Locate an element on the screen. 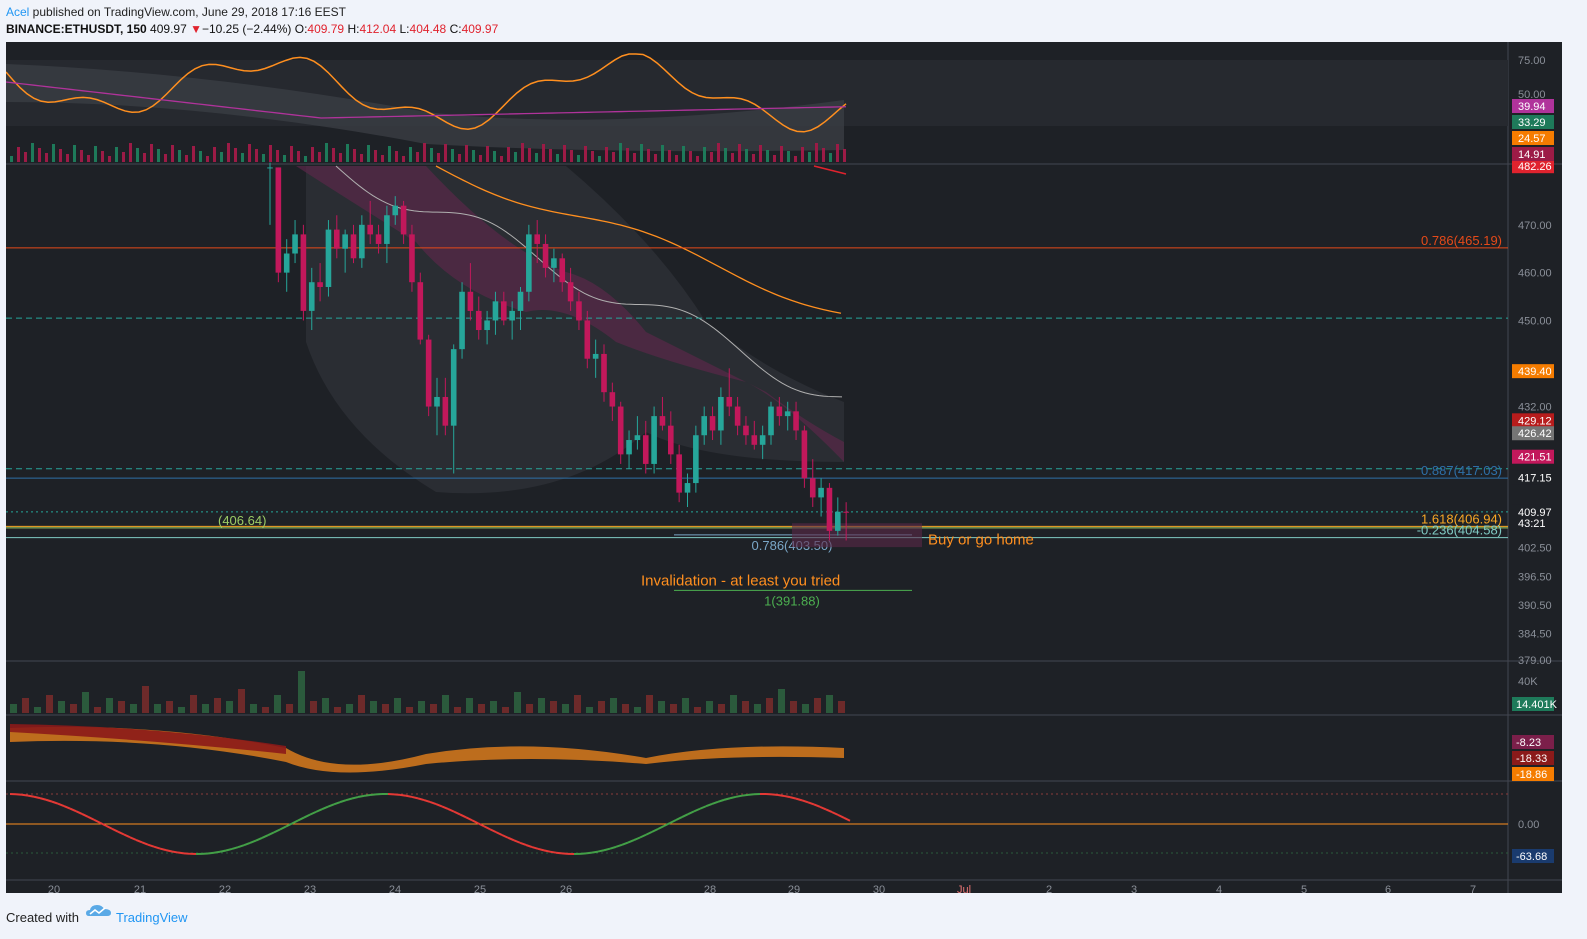 The height and width of the screenshot is (939, 1587). author-link: Acel is located at coordinates (17, 12).